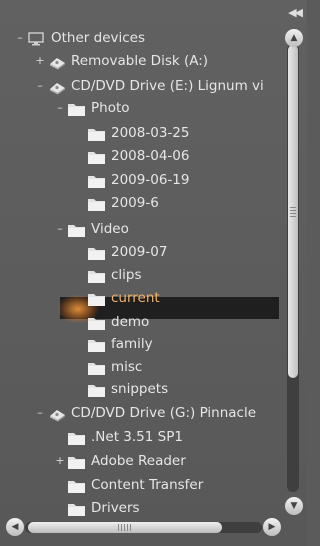 This screenshot has height=546, width=320. What do you see at coordinates (137, 437) in the screenshot?
I see `tree-item-label: .Net 3.51 SP1` at bounding box center [137, 437].